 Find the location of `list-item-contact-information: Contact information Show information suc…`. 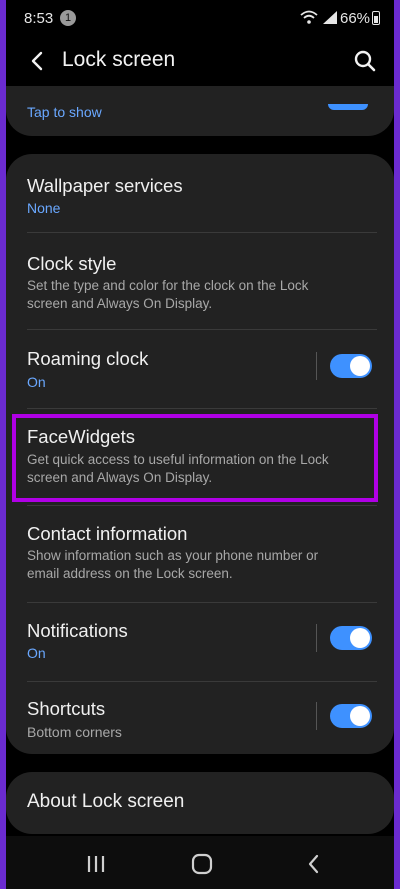

list-item-contact-information: Contact information Show information suc… is located at coordinates (200, 554).